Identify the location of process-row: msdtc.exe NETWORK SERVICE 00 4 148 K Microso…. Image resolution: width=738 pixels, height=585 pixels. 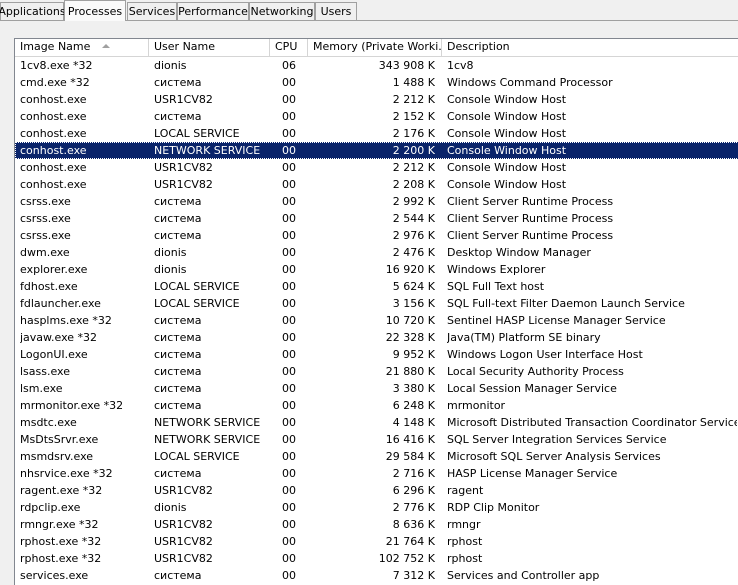
(376, 422).